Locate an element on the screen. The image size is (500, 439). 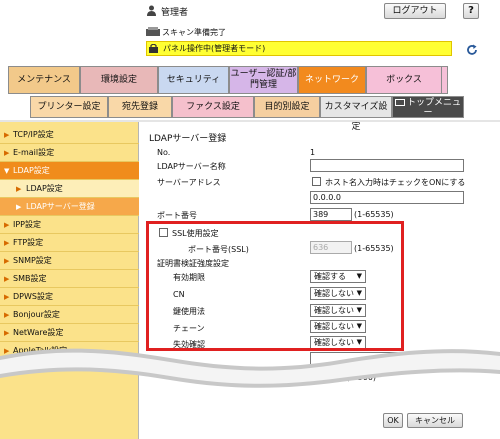
hostname-checkbox is located at coordinates (316, 181).